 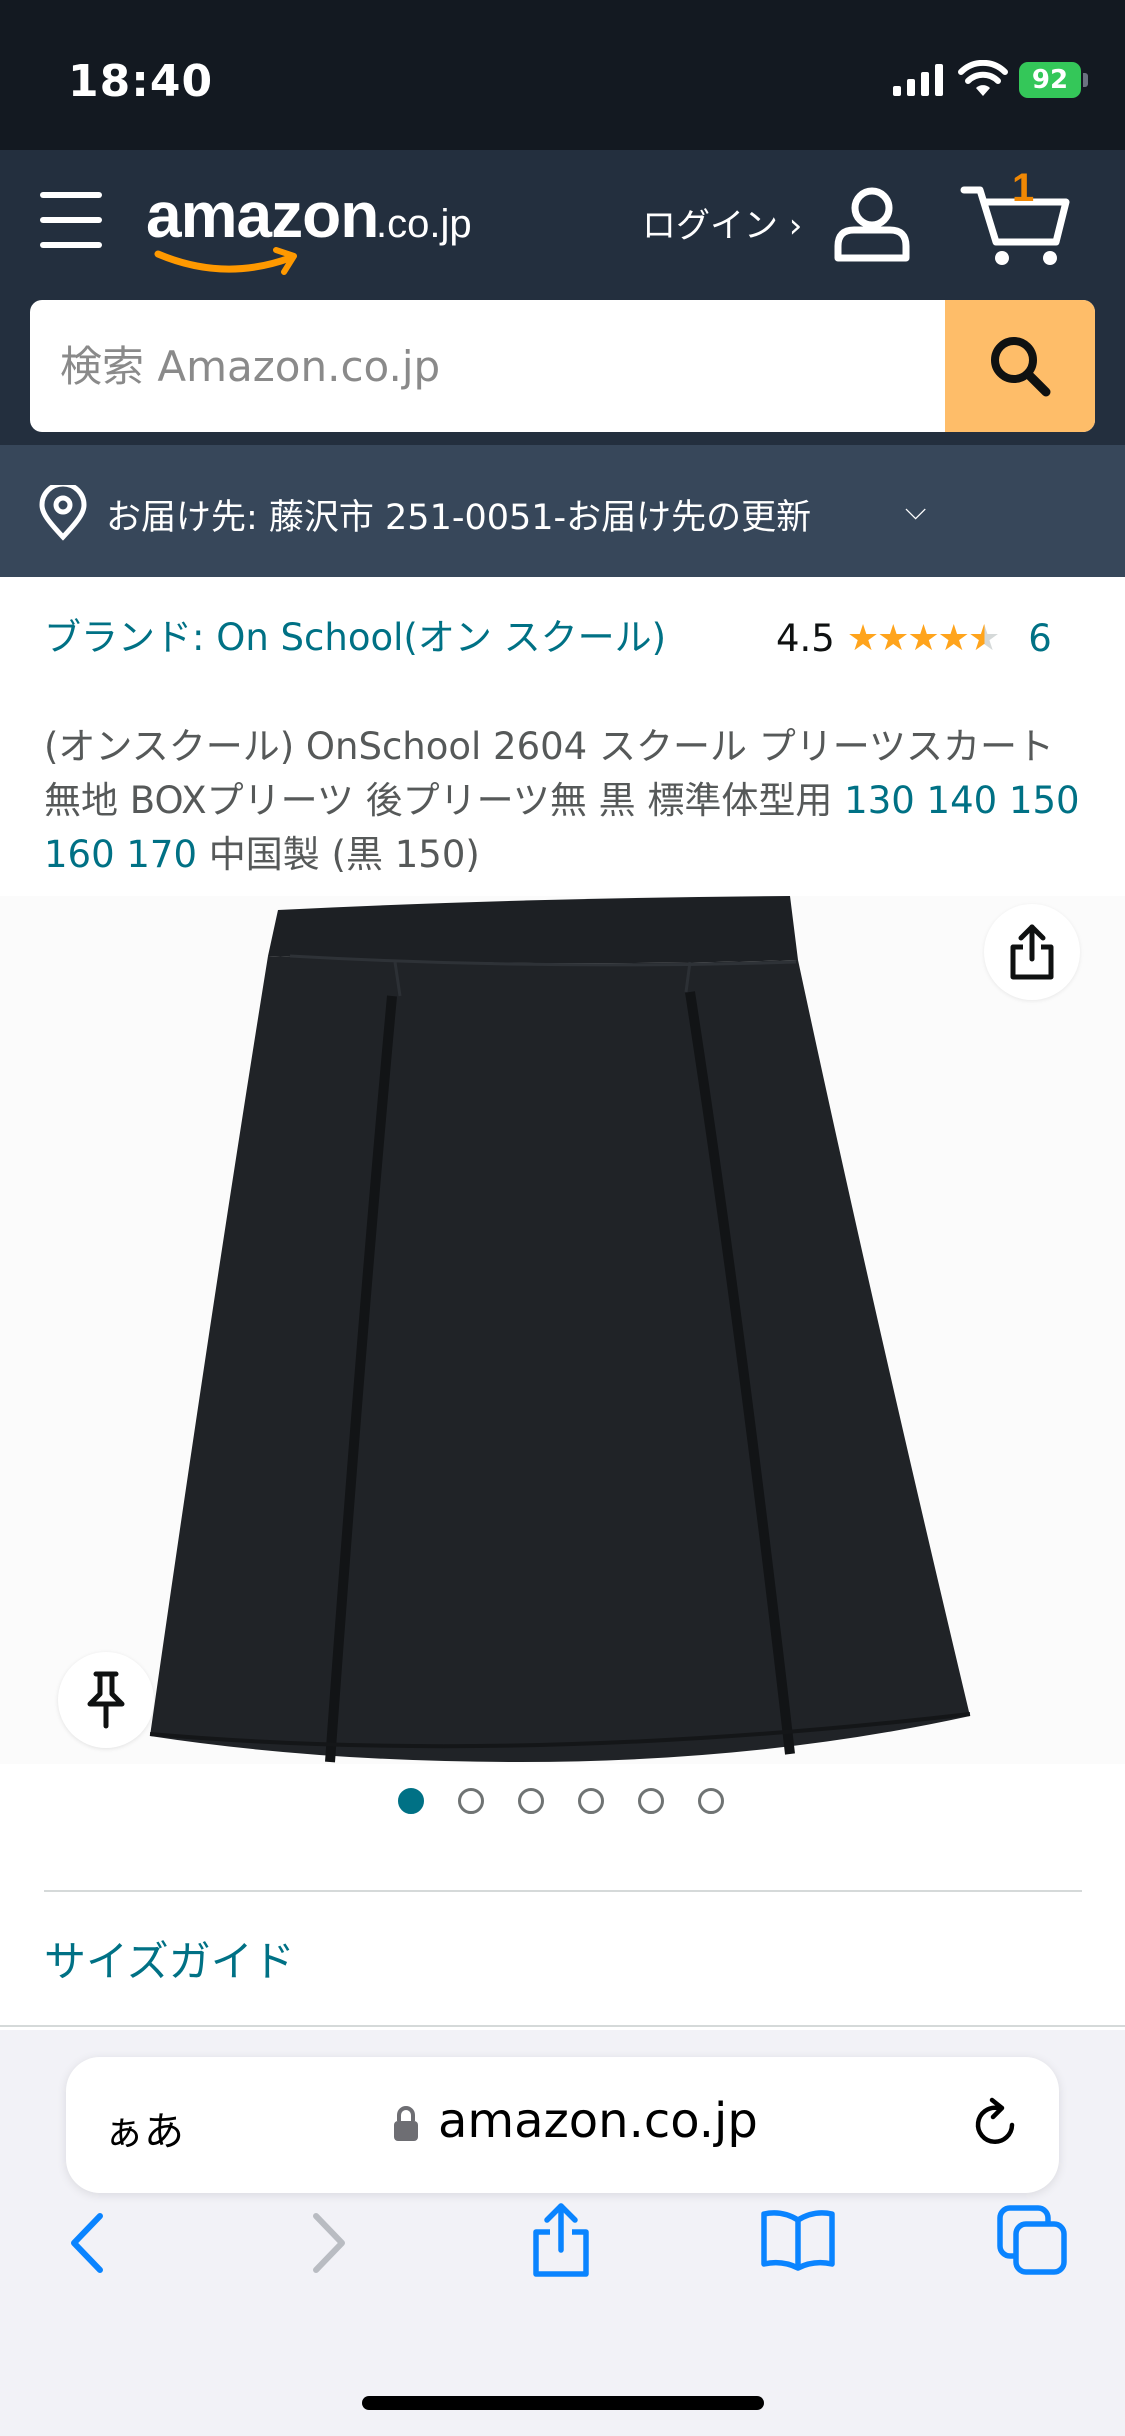 I want to click on amazon-header: amazon .co.jp ログイン › 1, so click(x=562, y=297).